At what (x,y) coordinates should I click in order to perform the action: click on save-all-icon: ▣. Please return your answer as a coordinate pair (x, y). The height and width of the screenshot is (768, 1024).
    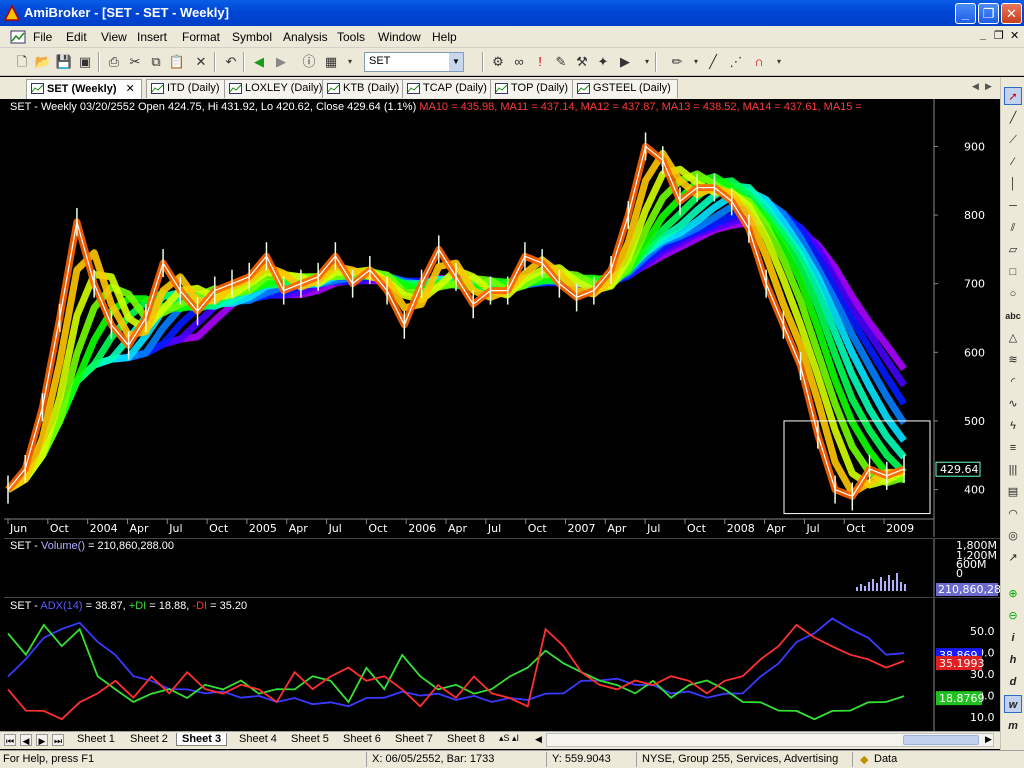
    Looking at the image, I should click on (85, 62).